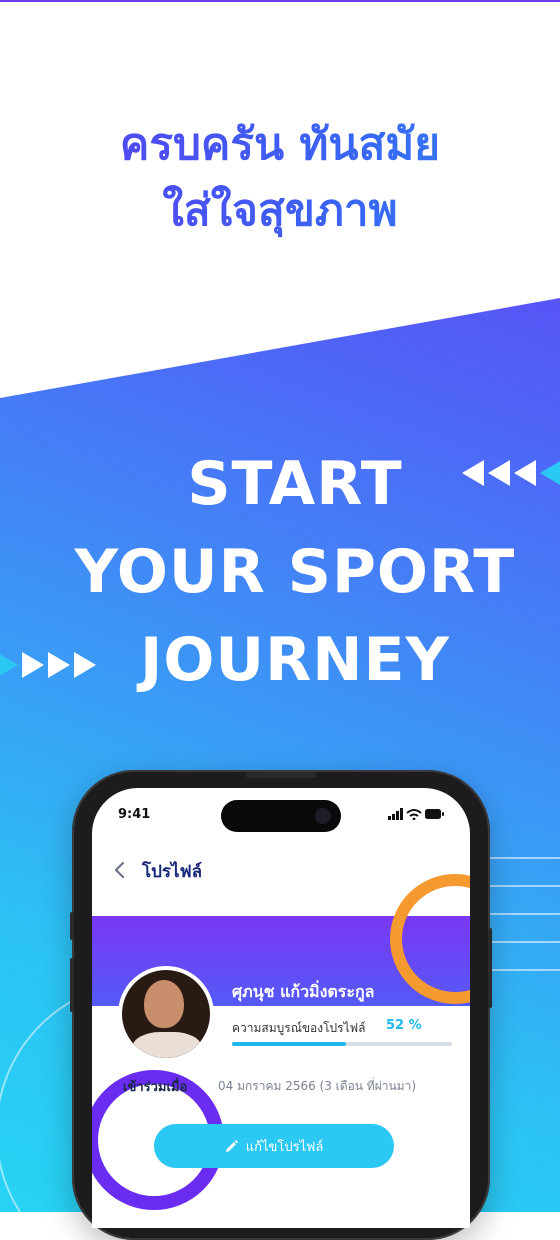  Describe the element at coordinates (284, 1147) in the screenshot. I see `edit-profile-label: แก้ไขโปรไฟล์` at that location.